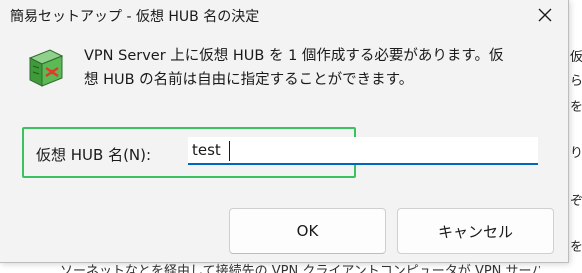 The image size is (582, 273). What do you see at coordinates (94, 155) in the screenshot?
I see `hub-name-label: 仮想 HUB 名(N):` at bounding box center [94, 155].